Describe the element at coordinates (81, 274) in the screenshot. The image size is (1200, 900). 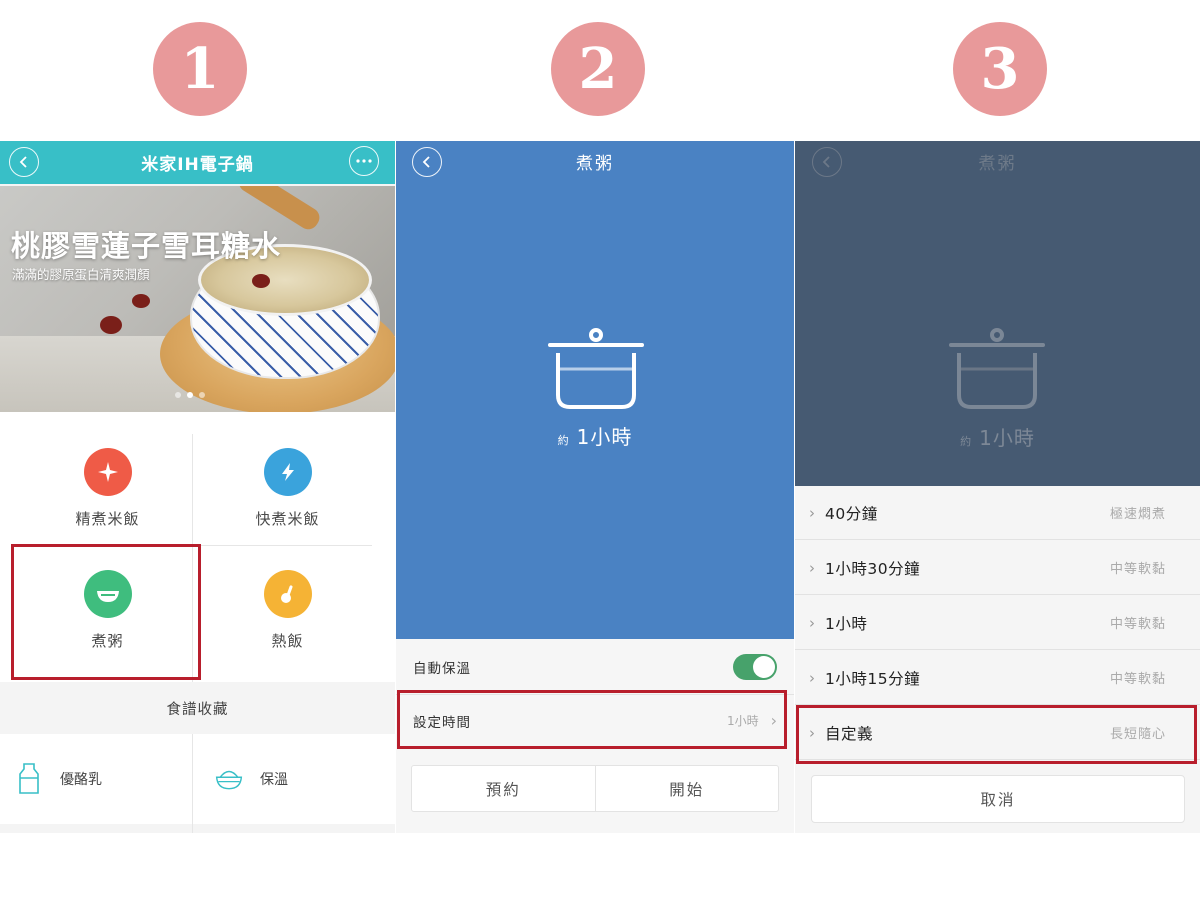
I see `banner-subtitle: 滿滿的膠原蛋白清爽潤顏` at that location.